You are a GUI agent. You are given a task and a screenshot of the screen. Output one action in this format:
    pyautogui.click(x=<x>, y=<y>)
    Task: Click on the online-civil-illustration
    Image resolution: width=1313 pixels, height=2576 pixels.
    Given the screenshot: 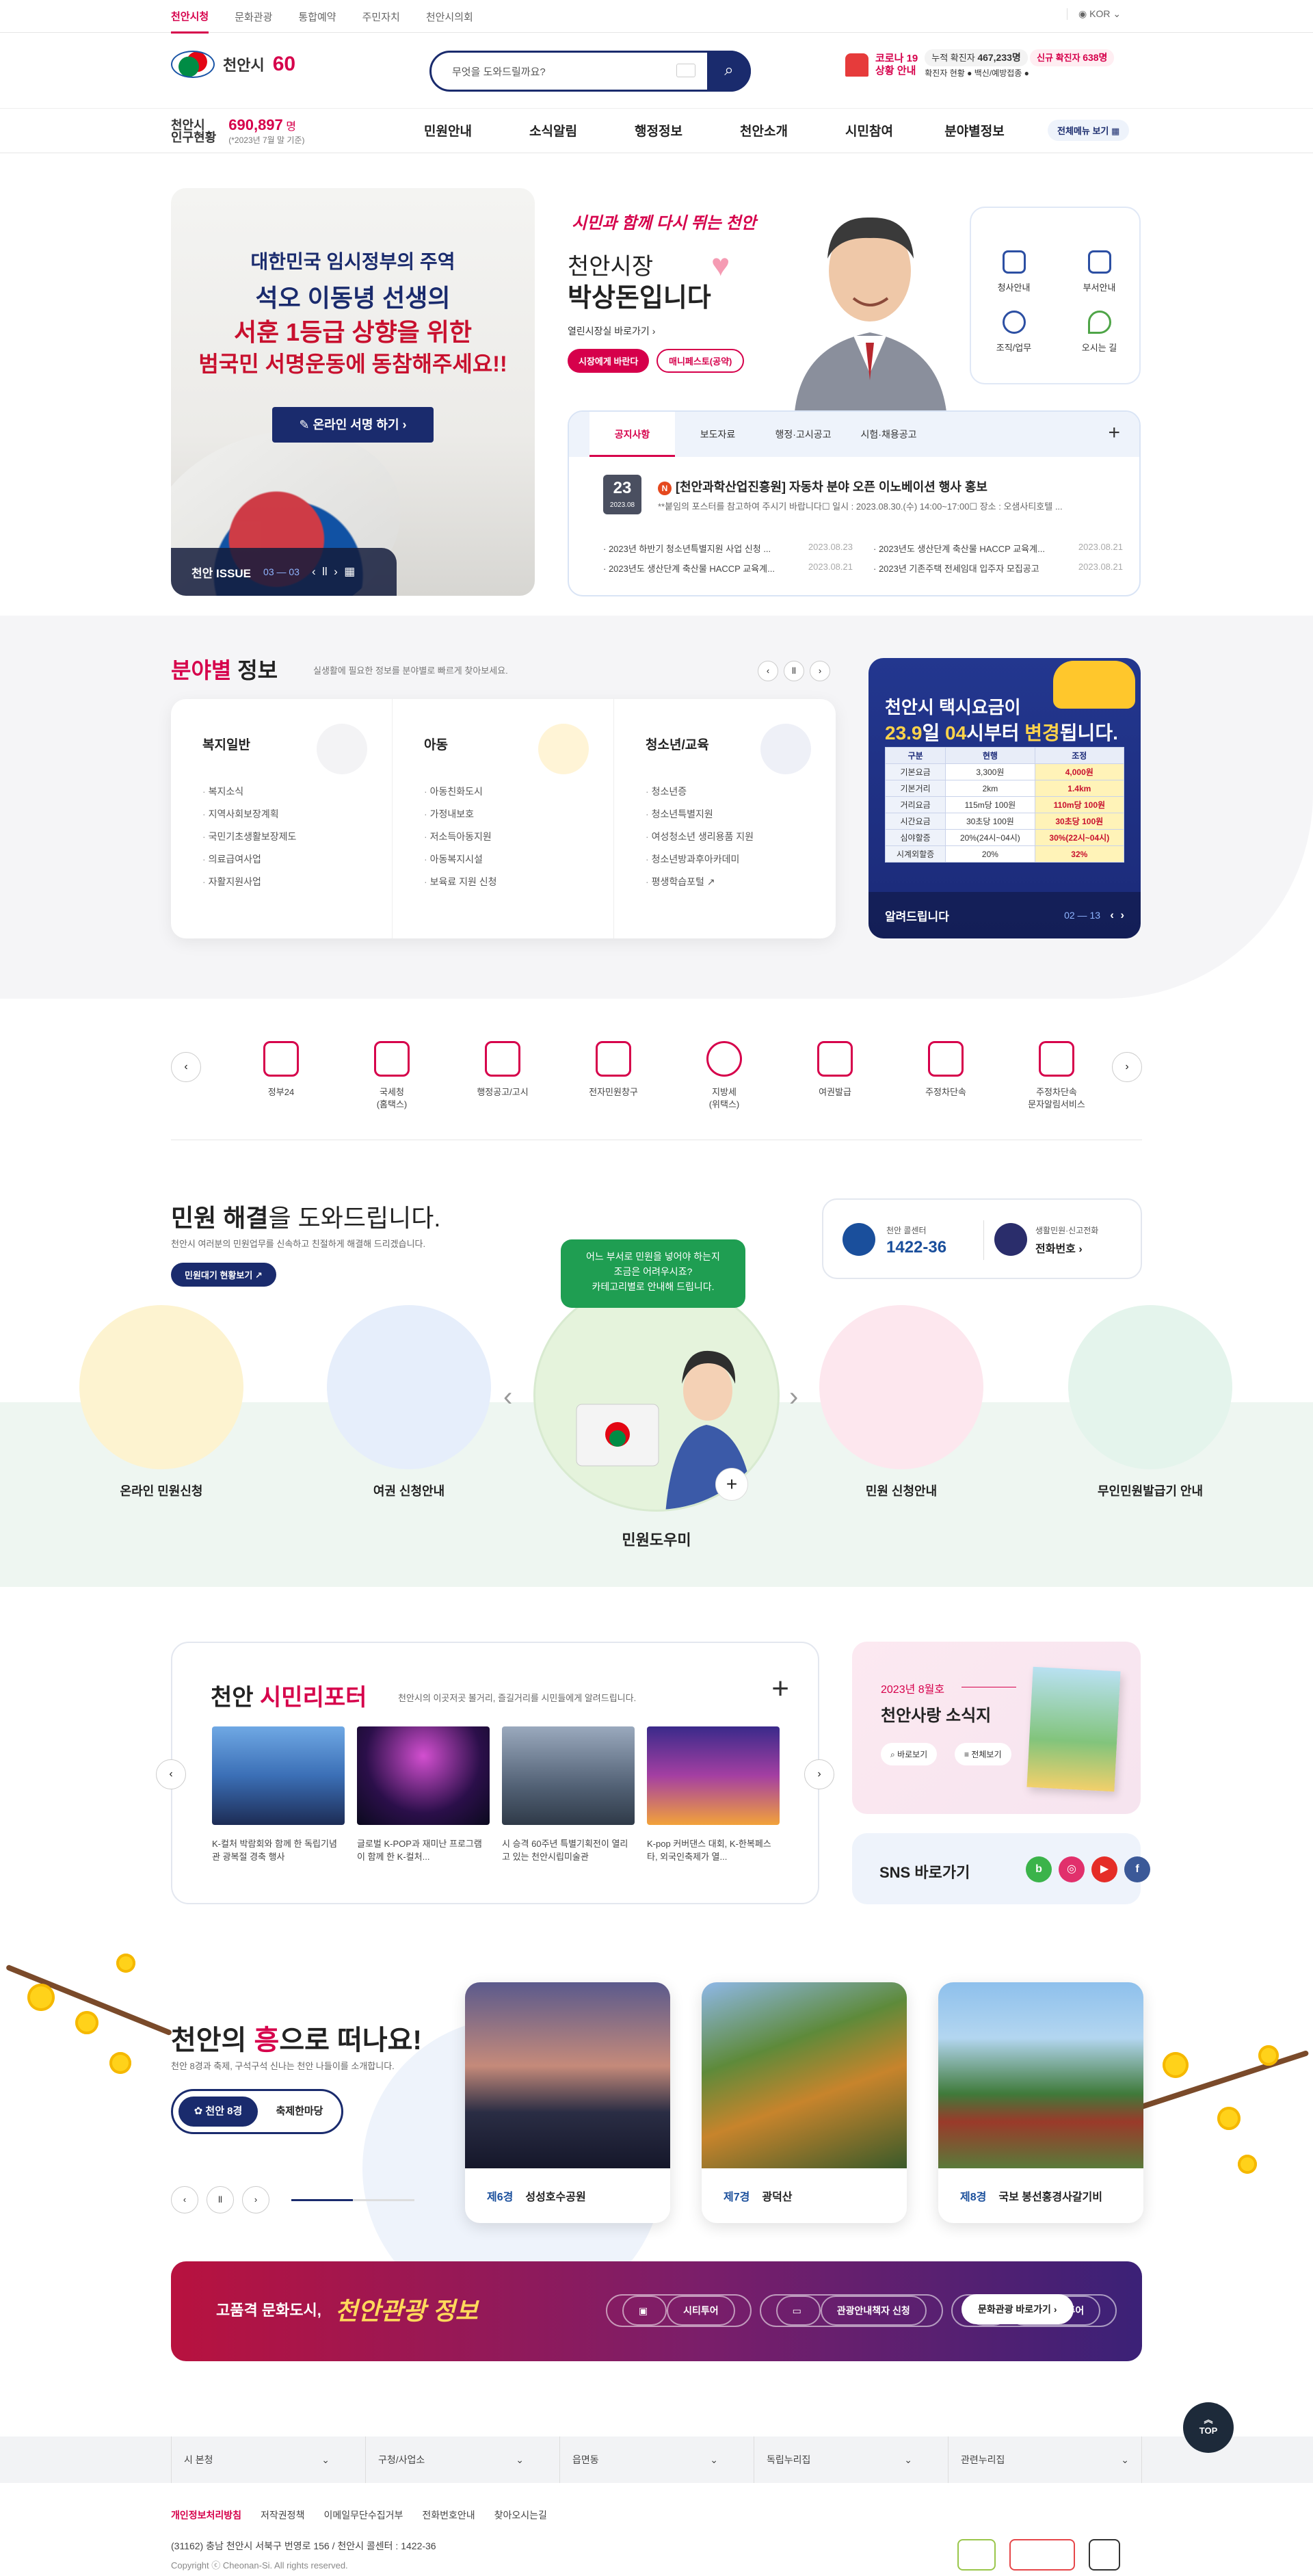 What is the action you would take?
    pyautogui.click(x=161, y=1387)
    